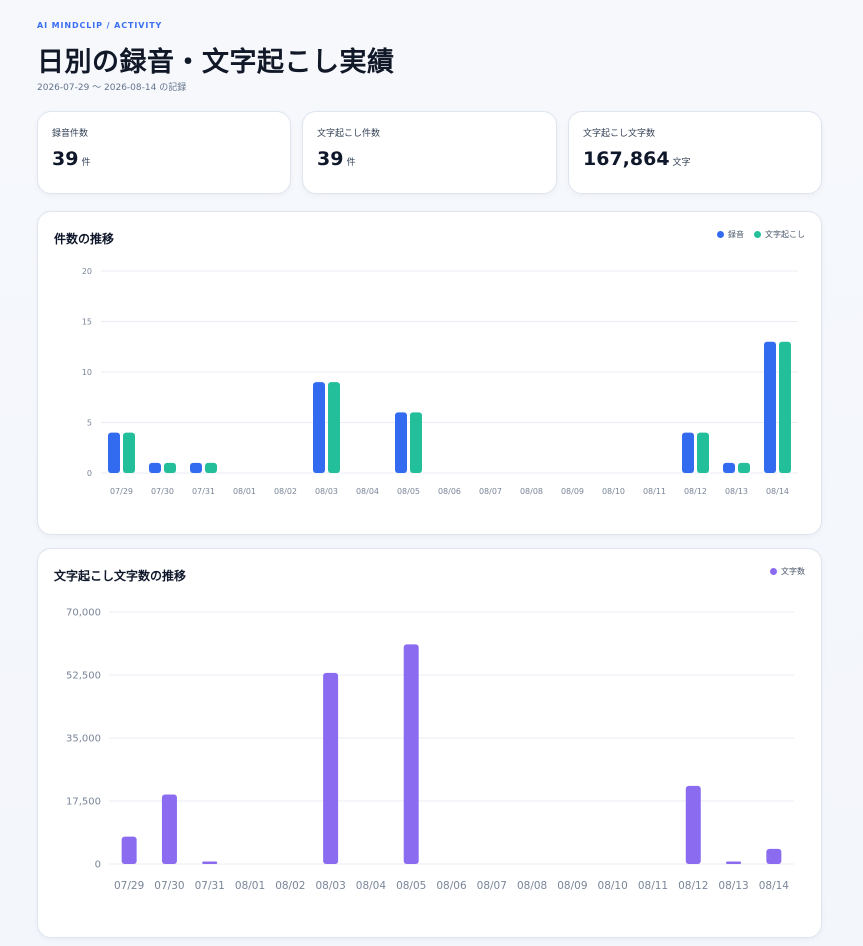 The width and height of the screenshot is (863, 946). What do you see at coordinates (703, 452) in the screenshot?
I see `bar-文字起こし-08/12` at bounding box center [703, 452].